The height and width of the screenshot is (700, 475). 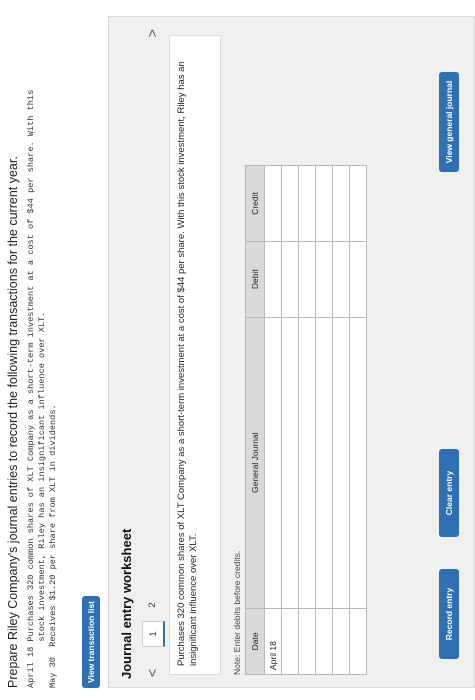 What do you see at coordinates (255, 641) in the screenshot?
I see `column-header-date: Date` at bounding box center [255, 641].